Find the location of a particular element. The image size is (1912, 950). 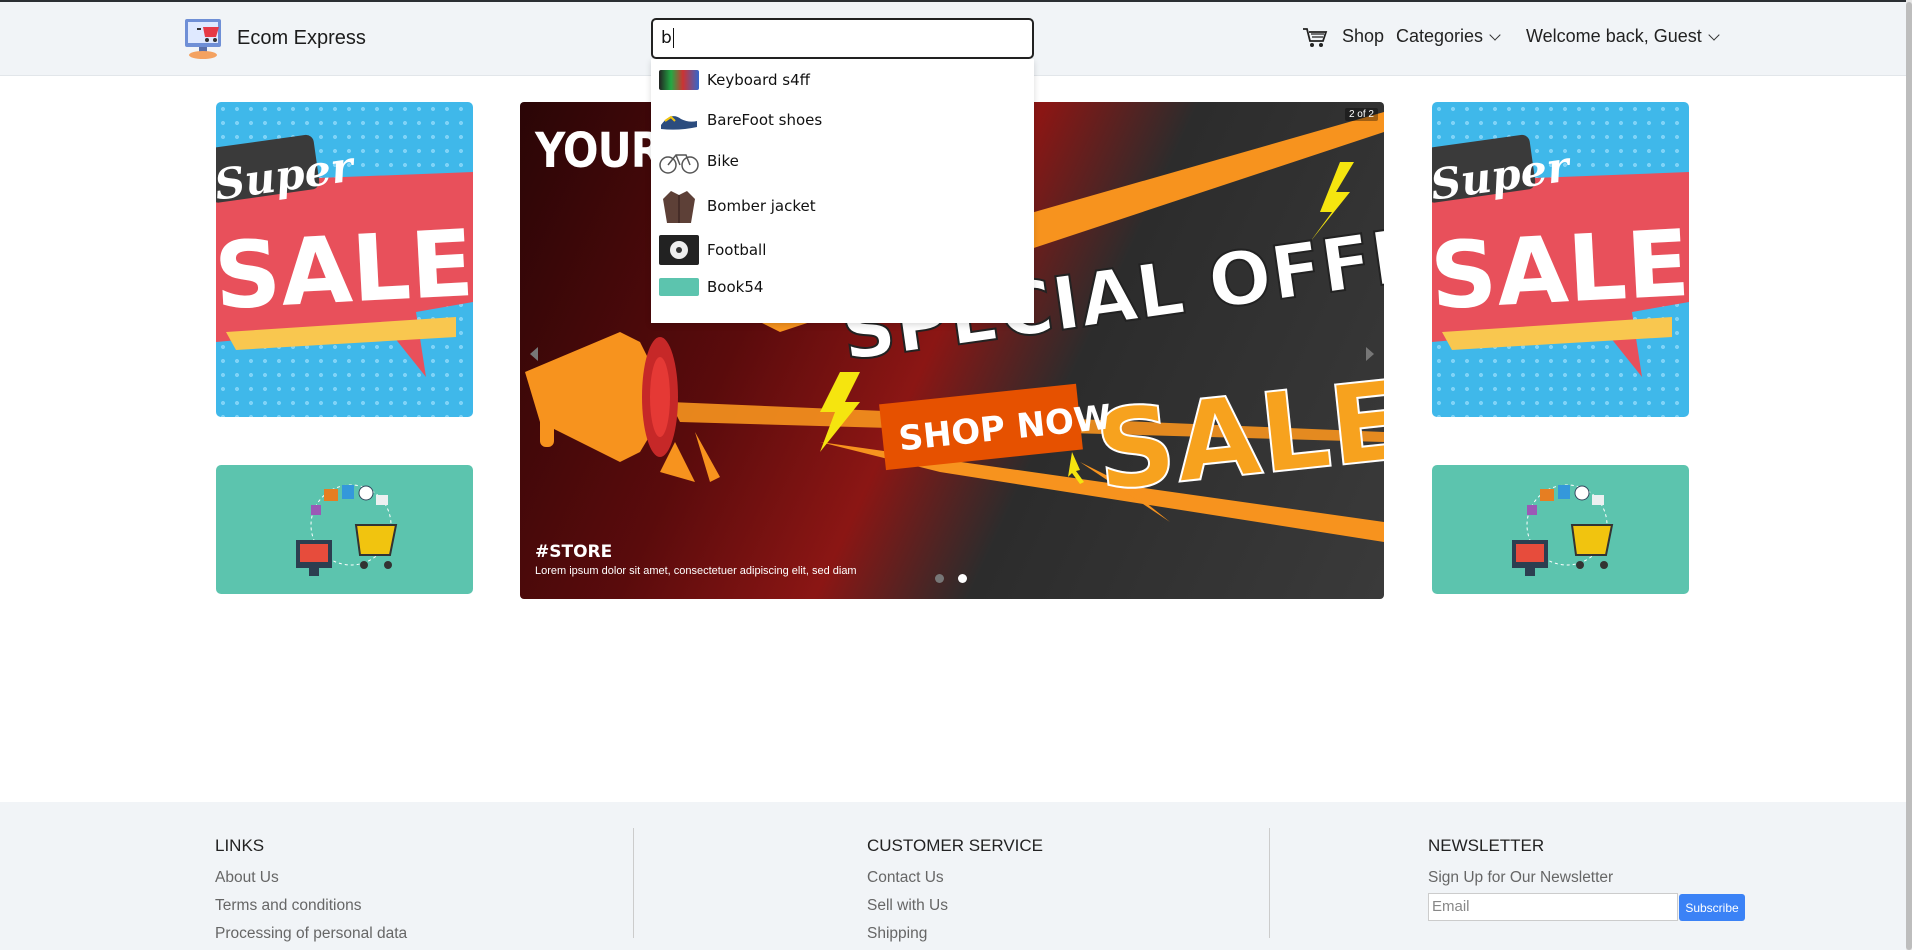

footer-link-contact: Contact Us is located at coordinates (955, 878).